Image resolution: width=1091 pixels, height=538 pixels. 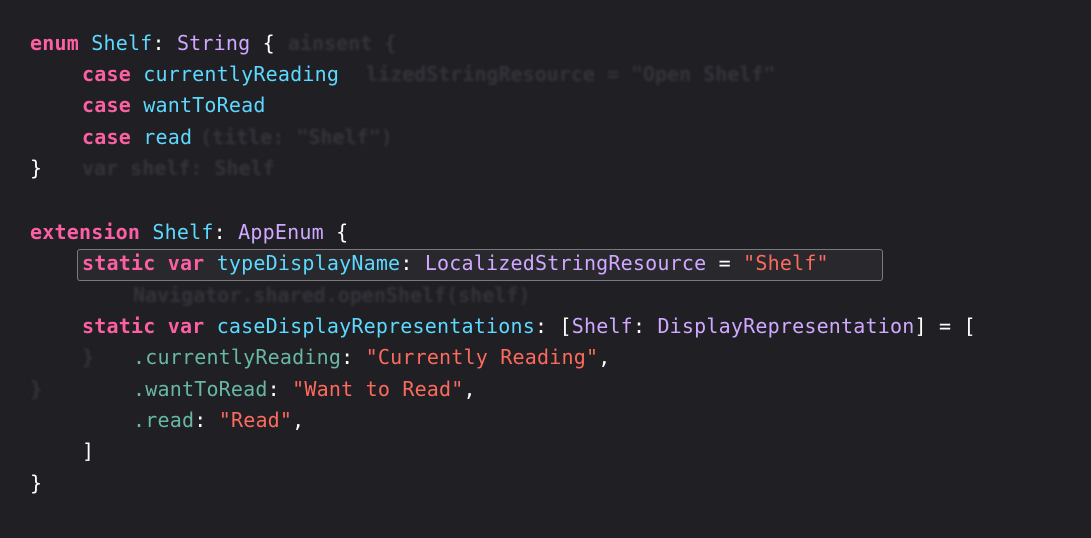 What do you see at coordinates (168, 137) in the screenshot?
I see `case-name: read` at bounding box center [168, 137].